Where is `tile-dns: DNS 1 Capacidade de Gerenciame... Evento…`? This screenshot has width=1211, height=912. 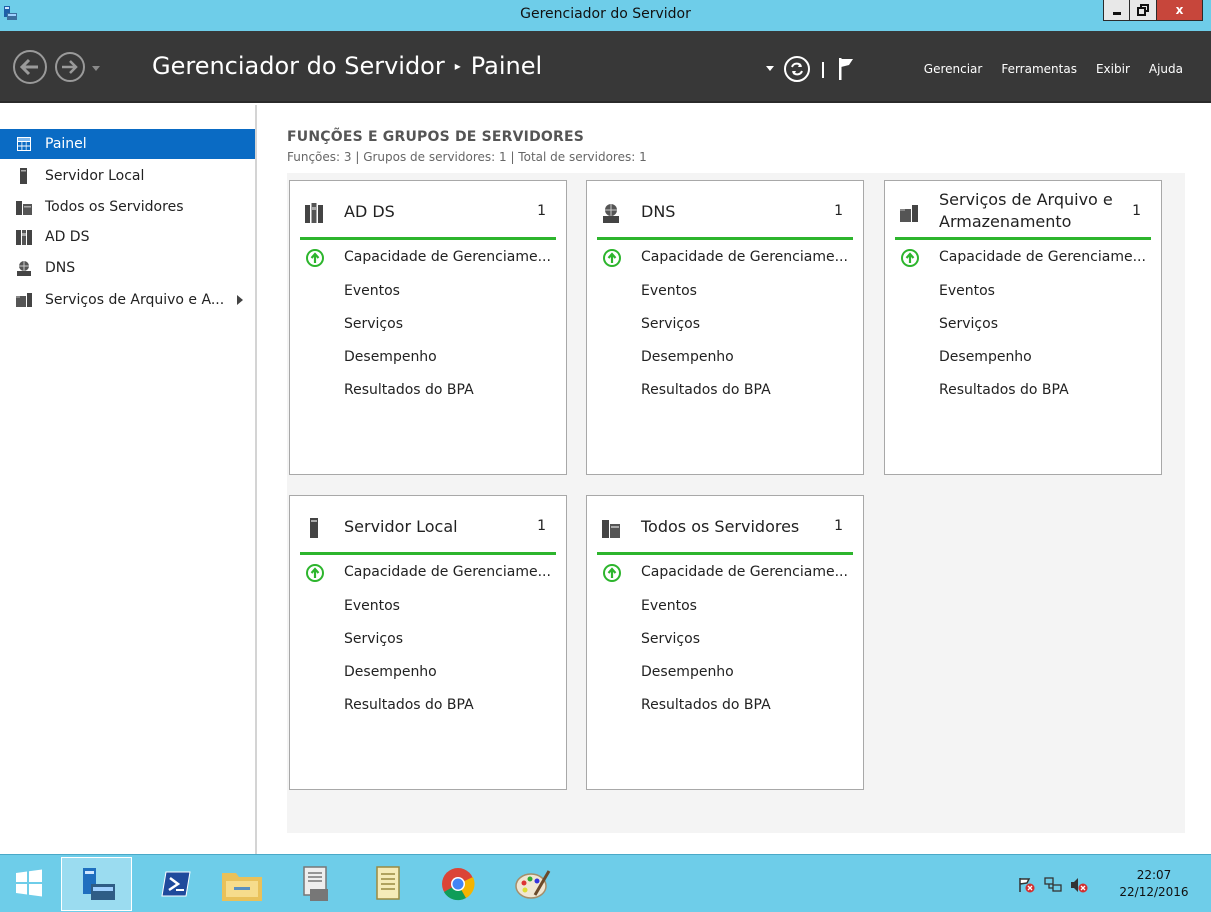
tile-dns: DNS 1 Capacidade de Gerenciame... Evento… is located at coordinates (725, 327).